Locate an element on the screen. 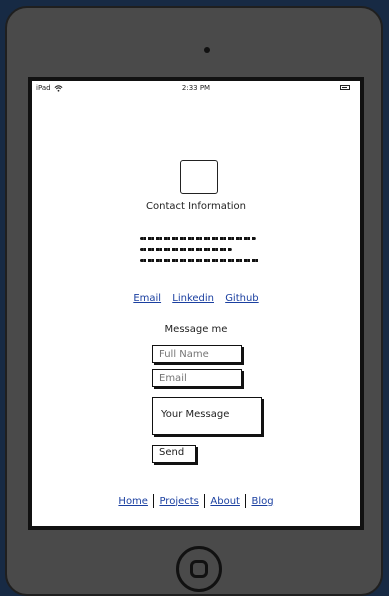 This screenshot has width=389, height=596. camera-dot is located at coordinates (207, 50).